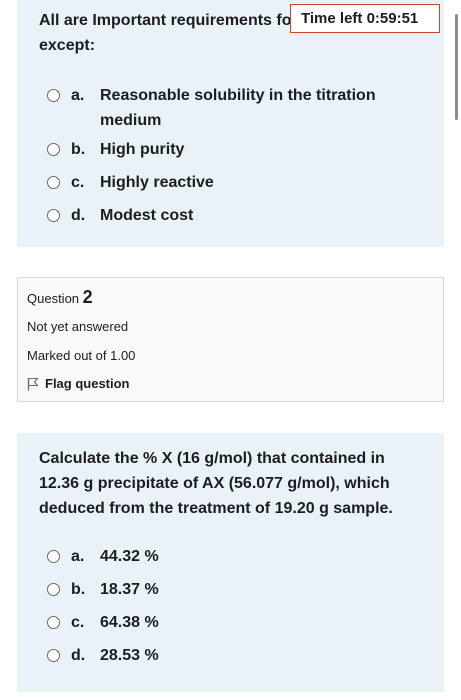 This screenshot has width=461, height=700. Describe the element at coordinates (87, 383) in the screenshot. I see `flag-question-label: Flag question` at that location.